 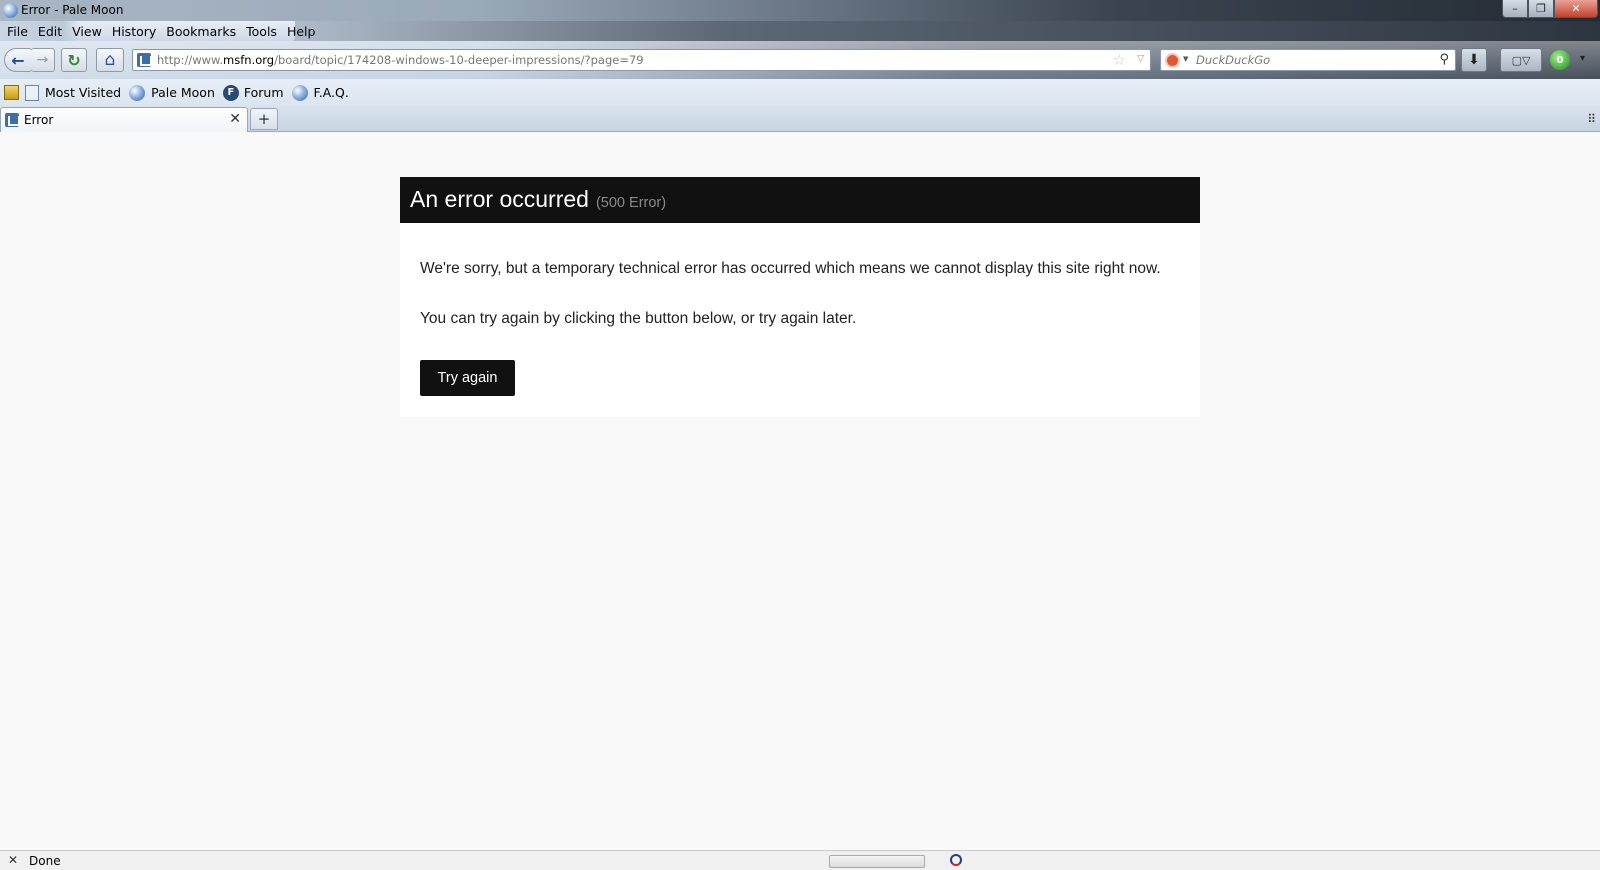 I want to click on new-tab-button: +, so click(x=264, y=119).